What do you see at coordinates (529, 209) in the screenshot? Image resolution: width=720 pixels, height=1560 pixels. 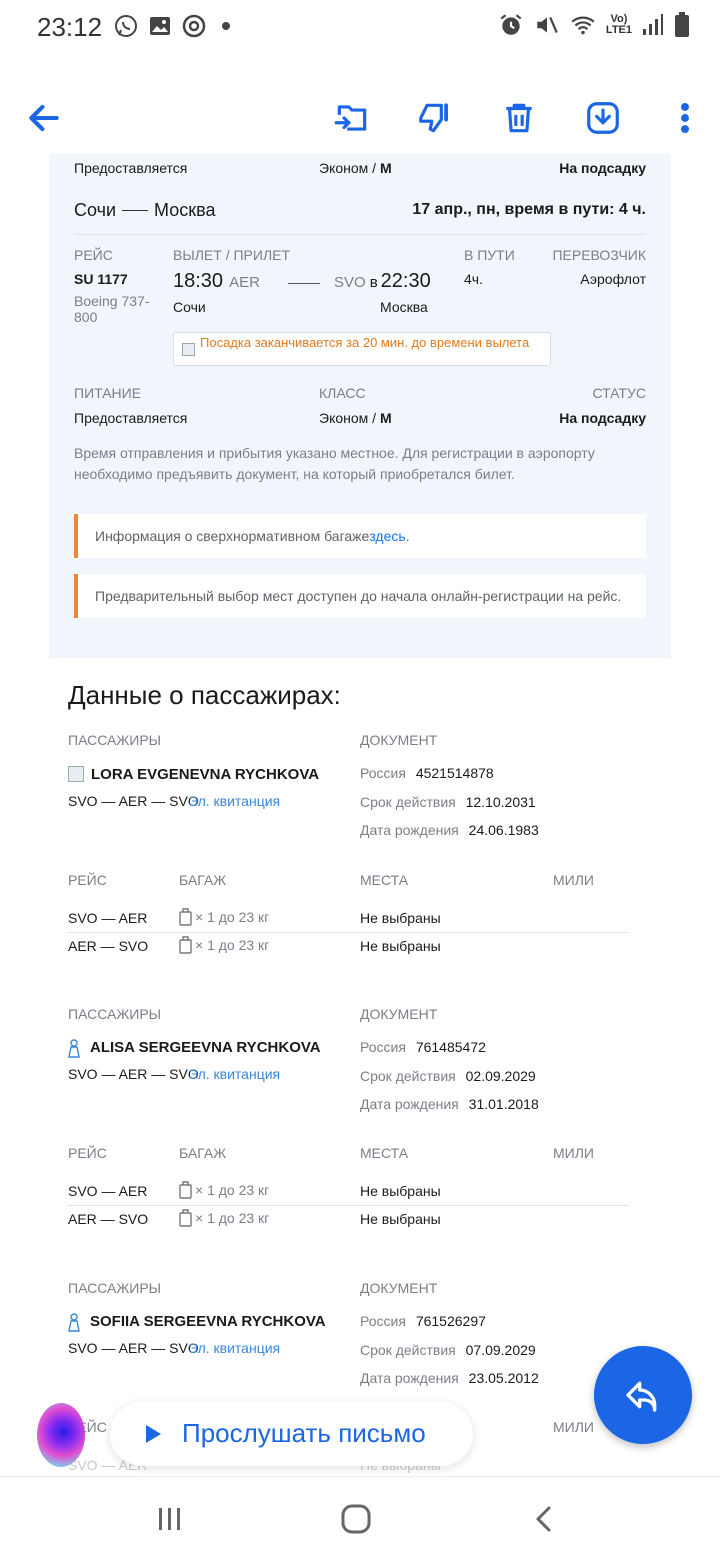 I see `route-date: 17 апр., пн, время в пути: 4 ч.` at bounding box center [529, 209].